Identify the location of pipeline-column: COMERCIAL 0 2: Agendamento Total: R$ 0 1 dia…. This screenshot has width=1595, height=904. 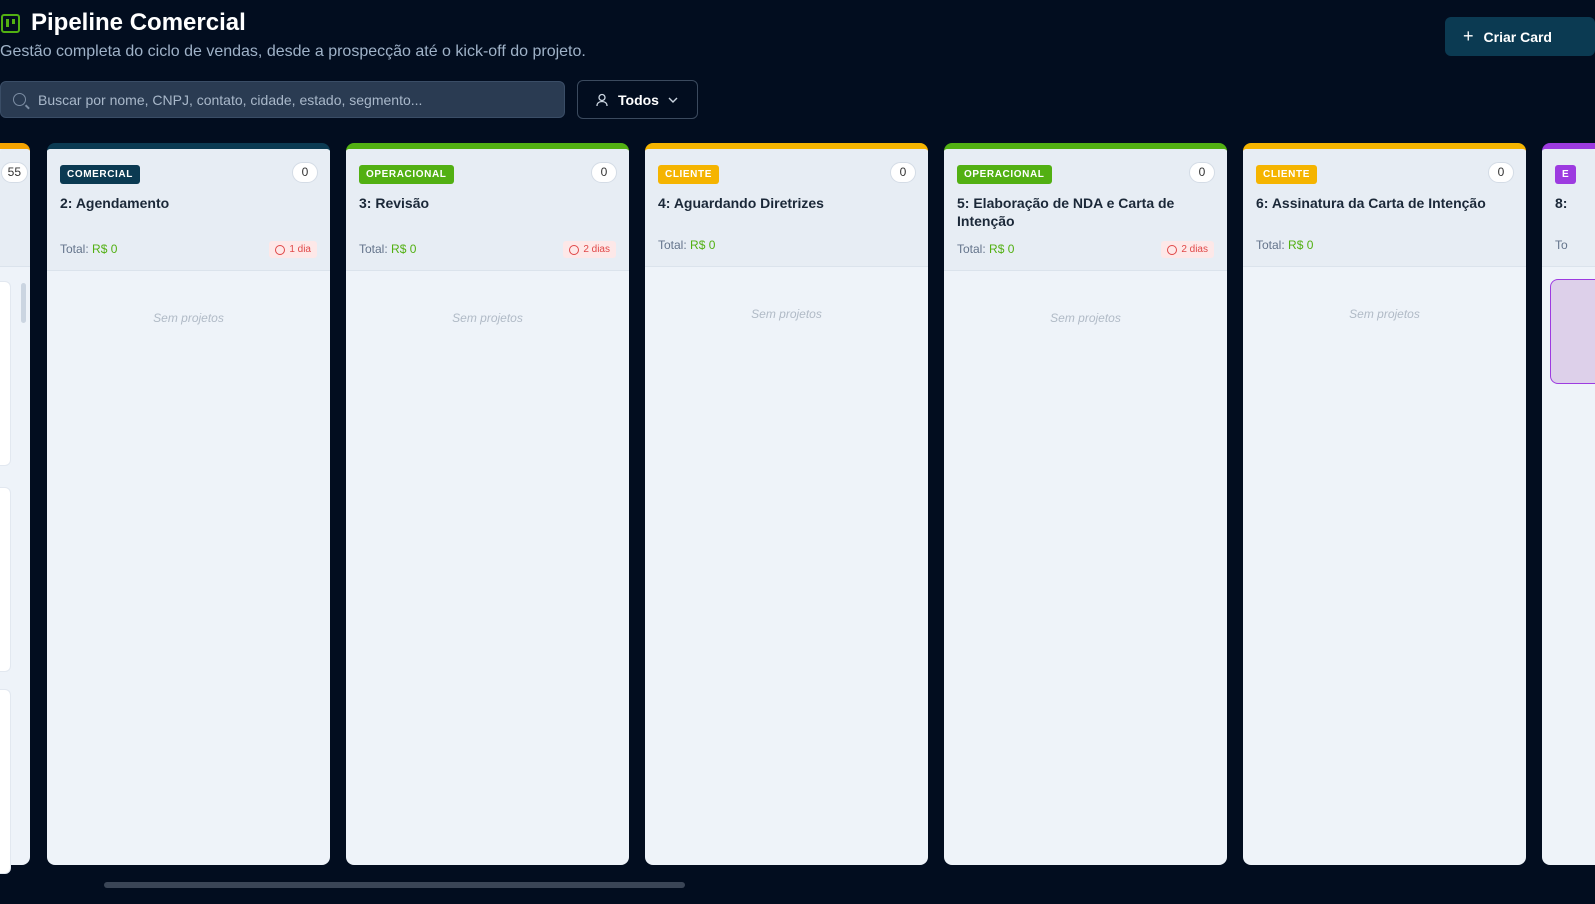
(188, 504).